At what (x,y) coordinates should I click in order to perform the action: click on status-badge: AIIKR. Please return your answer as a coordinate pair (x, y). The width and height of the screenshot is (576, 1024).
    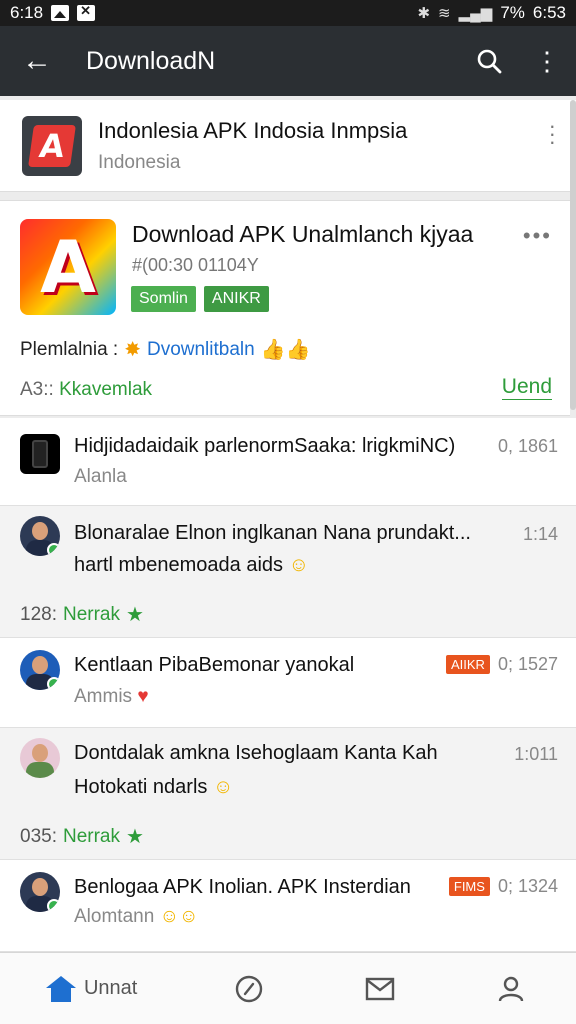
    Looking at the image, I should click on (467, 664).